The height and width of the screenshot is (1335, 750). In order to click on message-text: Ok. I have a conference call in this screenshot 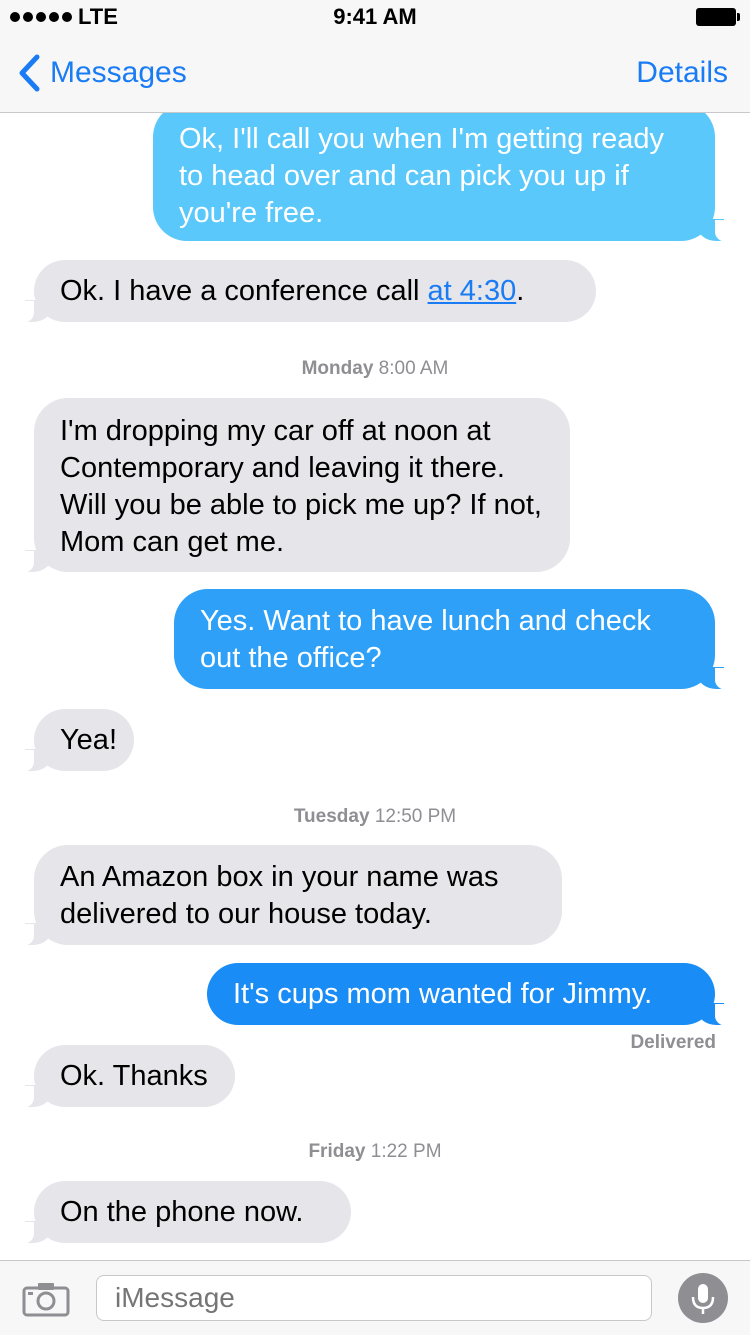, I will do `click(244, 291)`.